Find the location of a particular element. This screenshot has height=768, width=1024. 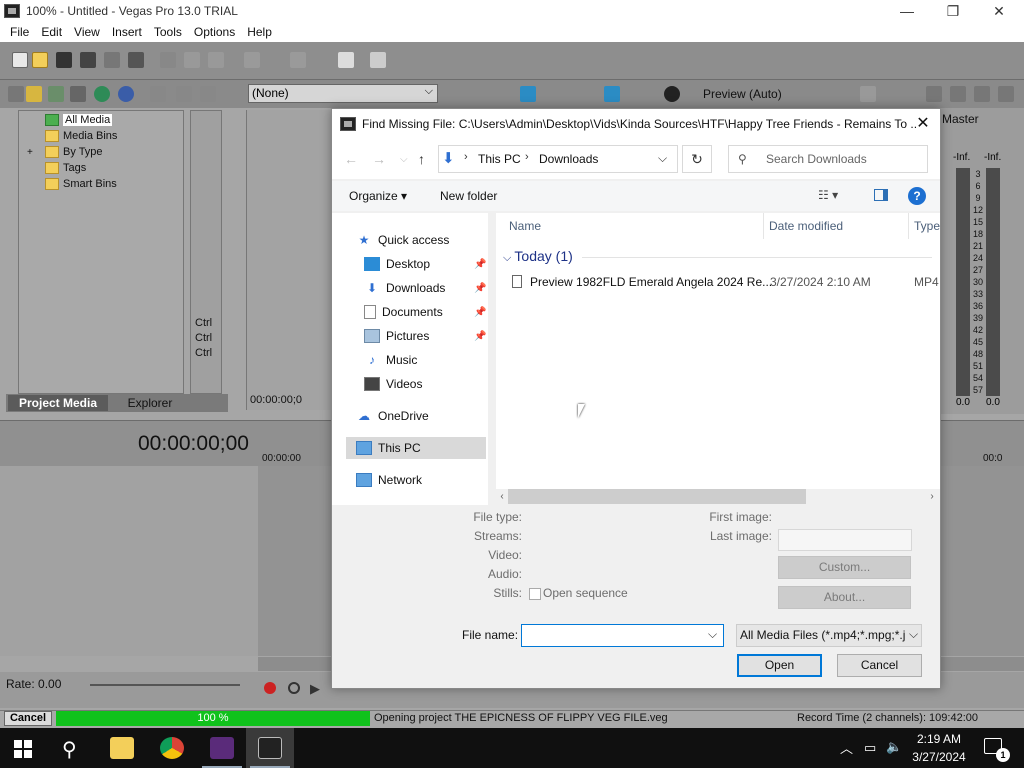

save-icon is located at coordinates (64, 60).